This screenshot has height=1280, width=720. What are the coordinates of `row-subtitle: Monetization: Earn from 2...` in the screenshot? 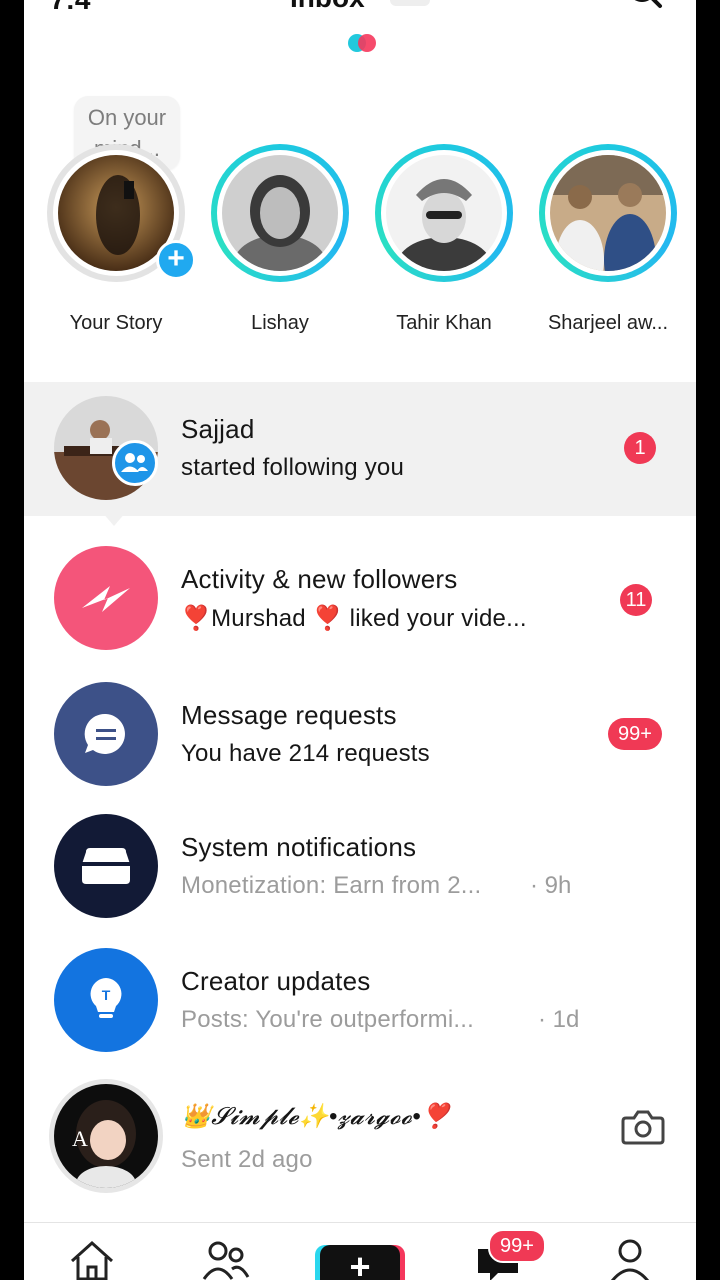 It's located at (331, 885).